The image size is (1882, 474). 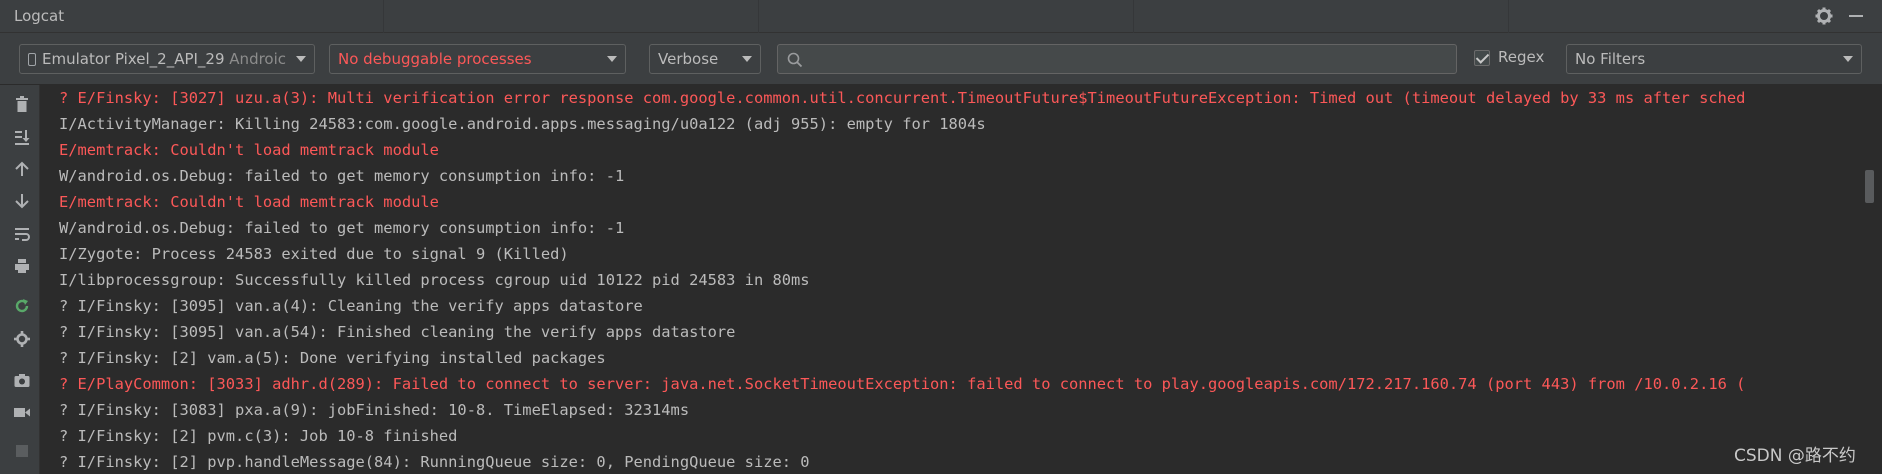 I want to click on log-level-selector: Verbose, so click(x=705, y=59).